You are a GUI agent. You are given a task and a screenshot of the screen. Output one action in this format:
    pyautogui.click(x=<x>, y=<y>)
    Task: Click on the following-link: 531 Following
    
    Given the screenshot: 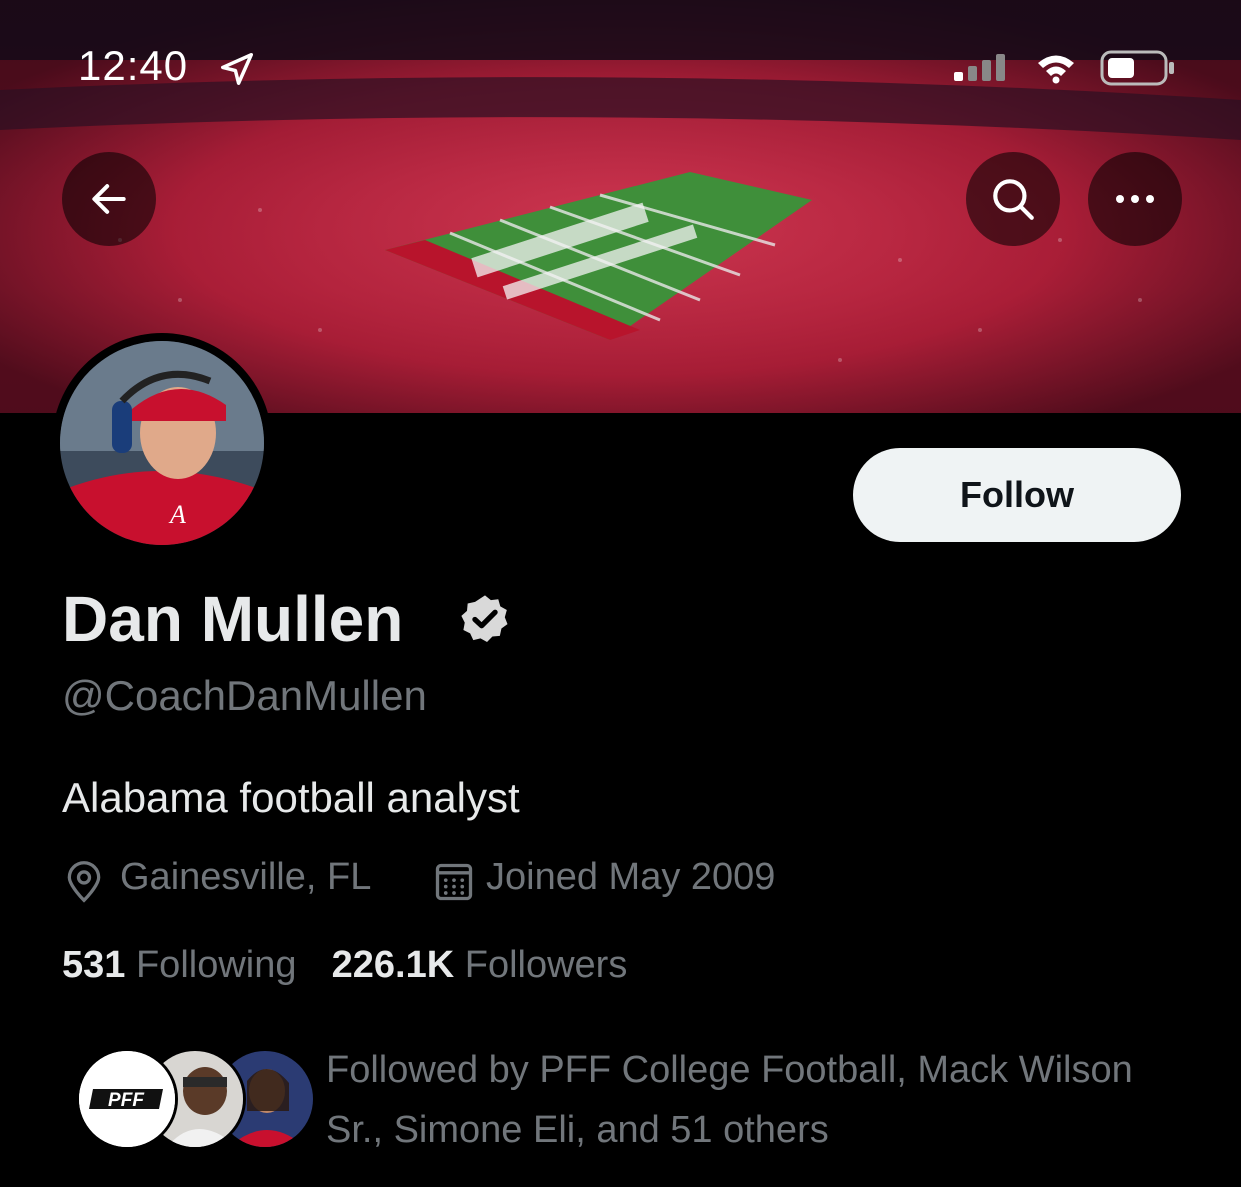 What is the action you would take?
    pyautogui.click(x=184, y=965)
    